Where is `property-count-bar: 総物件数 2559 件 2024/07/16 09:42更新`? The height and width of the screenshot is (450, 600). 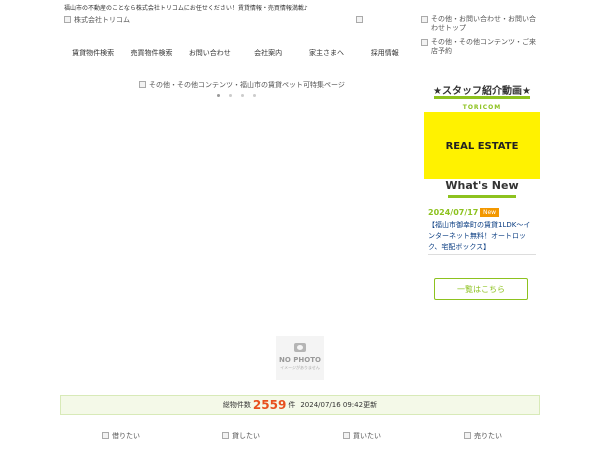
property-count-bar: 総物件数 2559 件 2024/07/16 09:42更新 is located at coordinates (300, 405).